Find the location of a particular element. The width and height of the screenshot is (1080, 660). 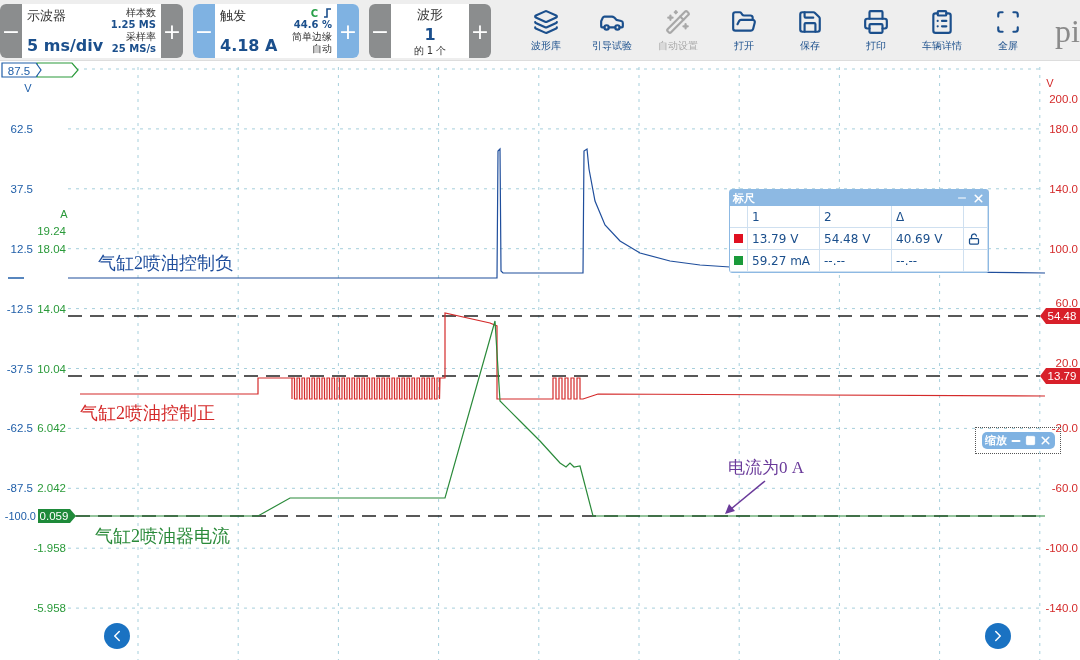

previous-button is located at coordinates (117, 636).